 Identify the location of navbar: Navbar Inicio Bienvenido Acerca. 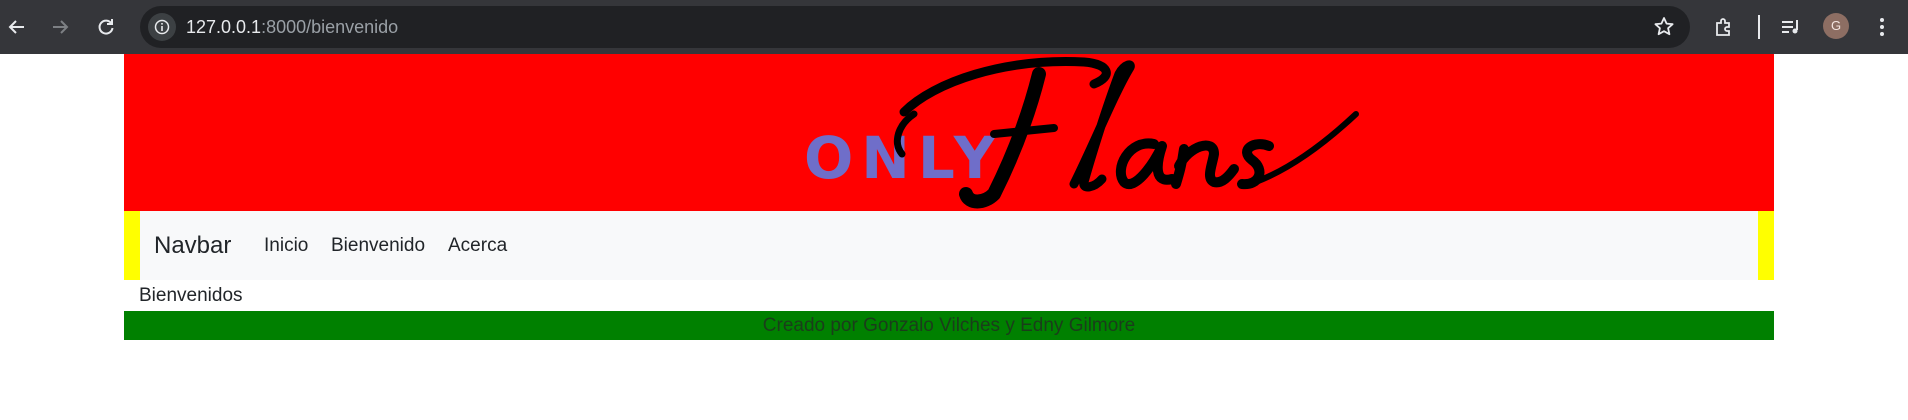
(949, 245).